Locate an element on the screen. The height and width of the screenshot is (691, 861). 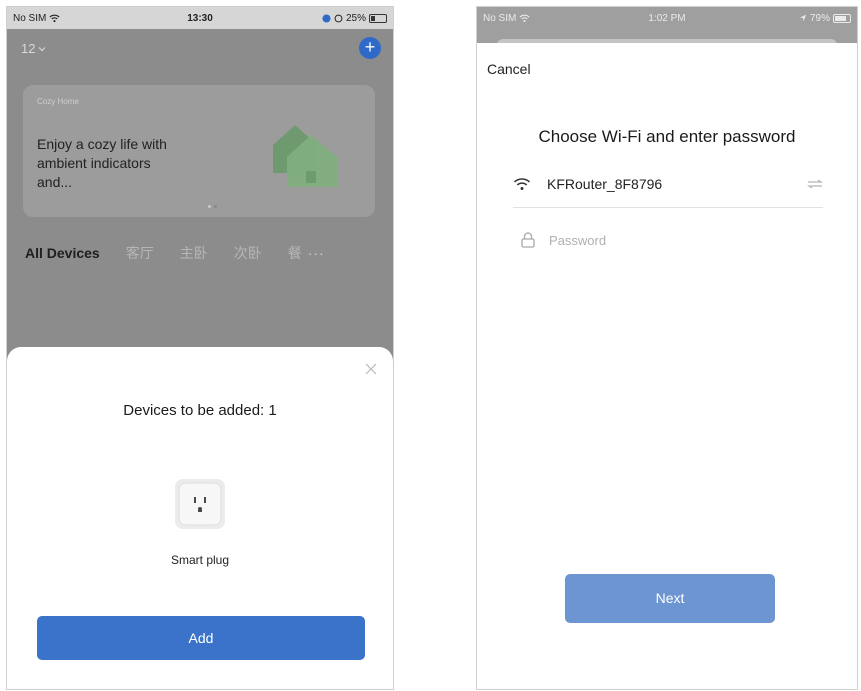
password-row is located at coordinates (672, 240).